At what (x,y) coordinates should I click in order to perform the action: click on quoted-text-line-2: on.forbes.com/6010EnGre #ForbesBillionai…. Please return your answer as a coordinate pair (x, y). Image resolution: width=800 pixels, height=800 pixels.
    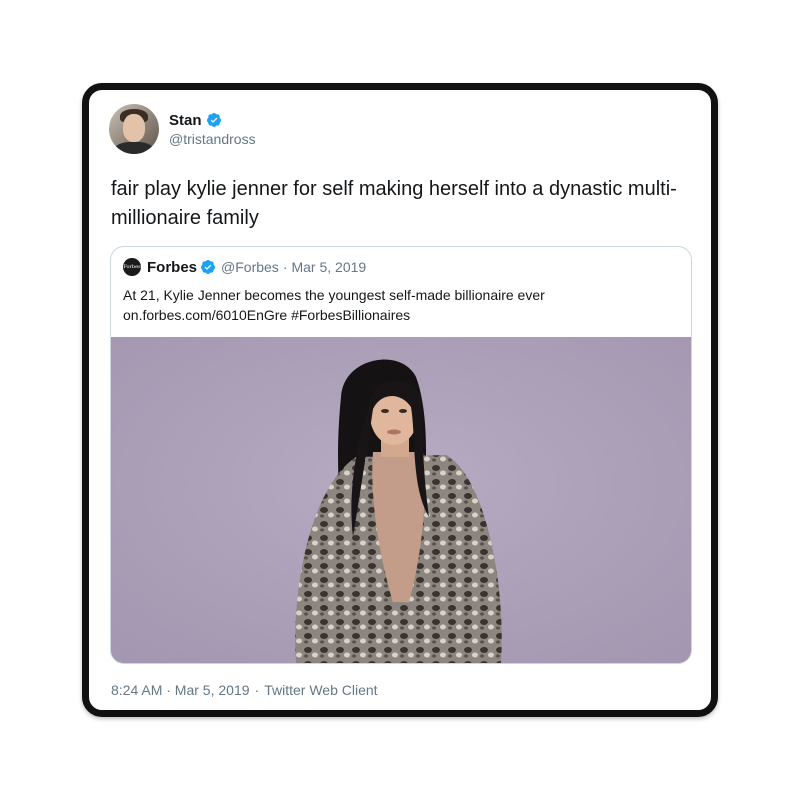
    Looking at the image, I should click on (403, 315).